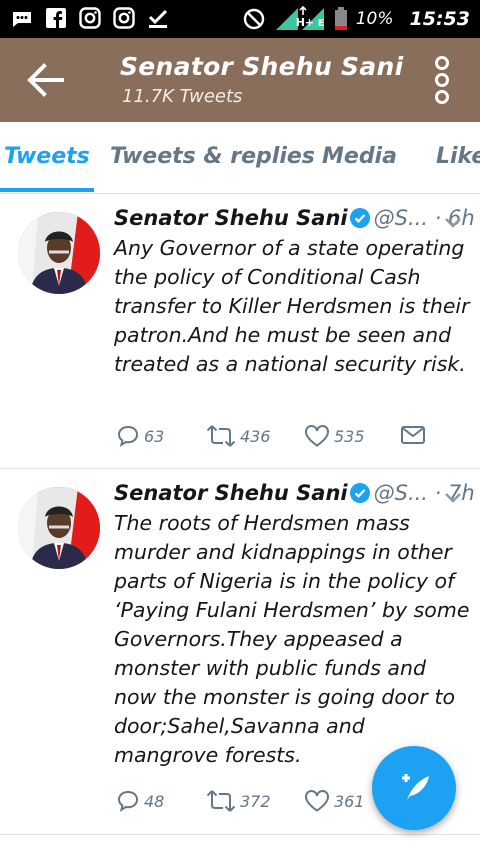 The height and width of the screenshot is (854, 480). I want to click on tab-tweets-and-replies: Tweets & replies, so click(212, 156).